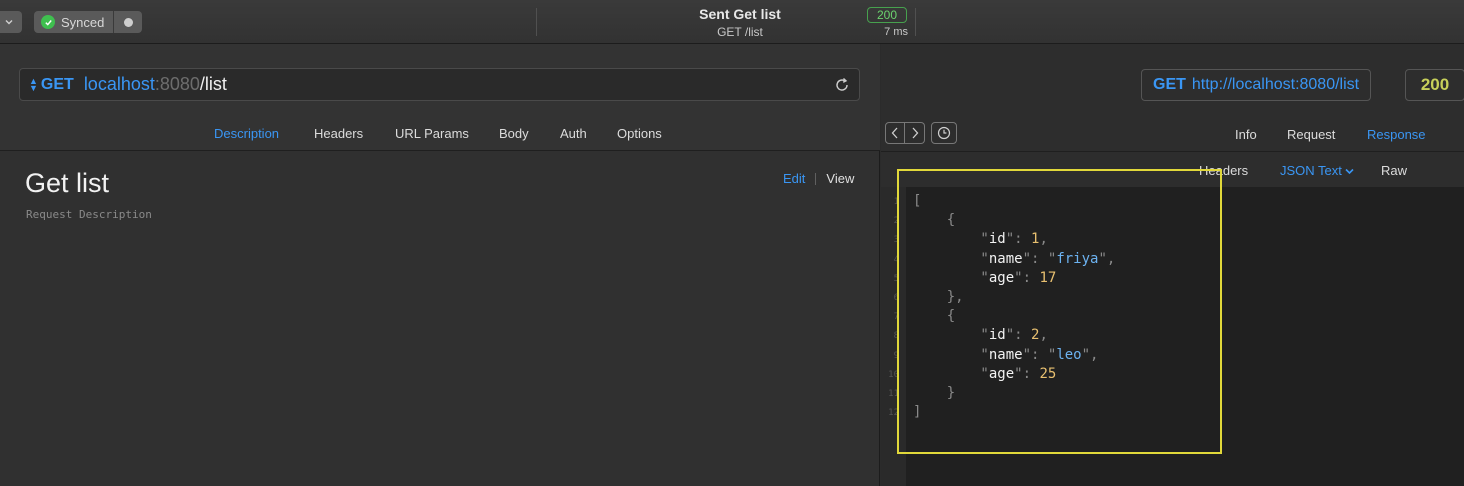 The image size is (1464, 486). I want to click on chevron-left-icon, so click(894, 133).